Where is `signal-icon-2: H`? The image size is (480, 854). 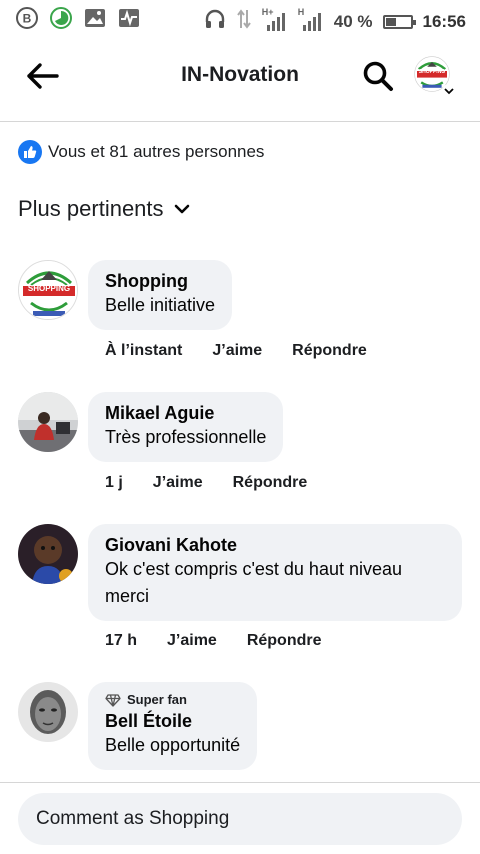
signal-icon-2: H is located at coordinates (311, 20).